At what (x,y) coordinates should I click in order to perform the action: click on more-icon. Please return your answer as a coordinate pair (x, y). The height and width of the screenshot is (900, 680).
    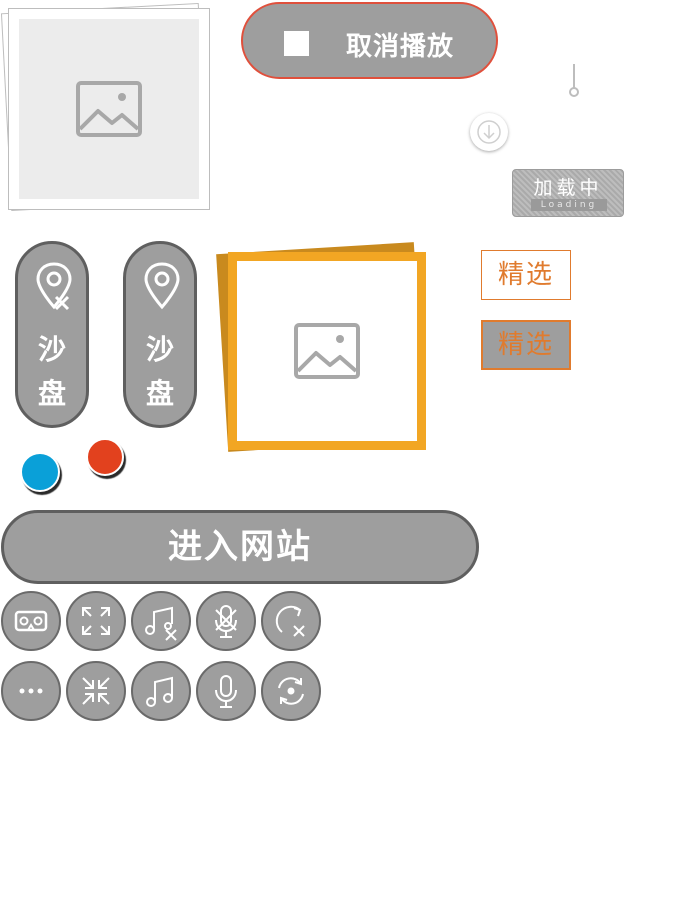
    Looking at the image, I should click on (31, 691).